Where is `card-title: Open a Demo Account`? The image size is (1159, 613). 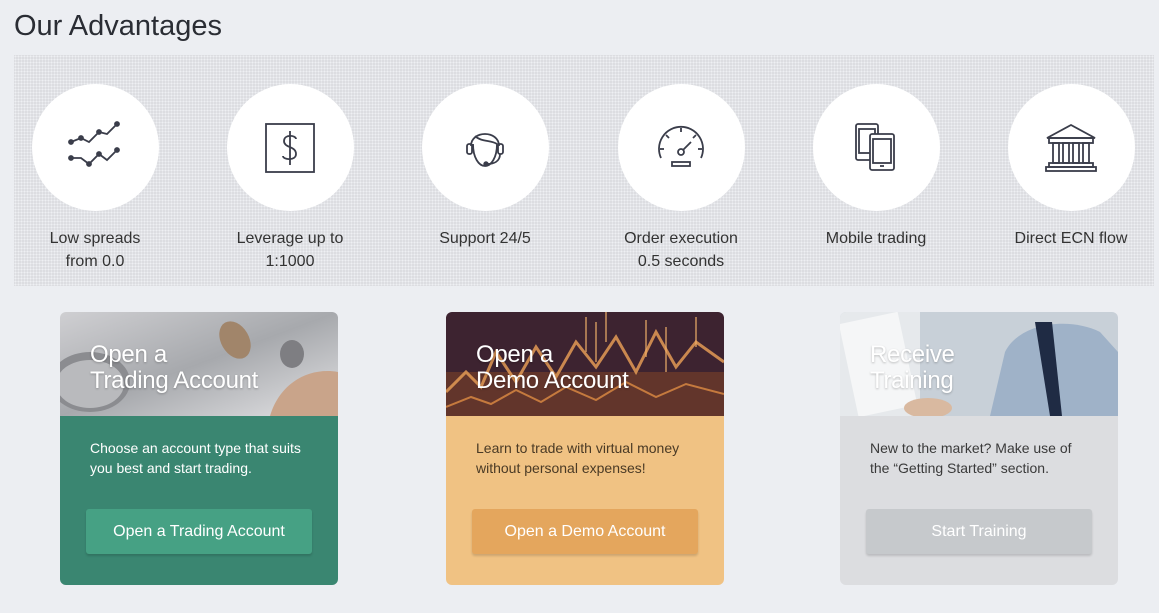 card-title: Open a Demo Account is located at coordinates (552, 367).